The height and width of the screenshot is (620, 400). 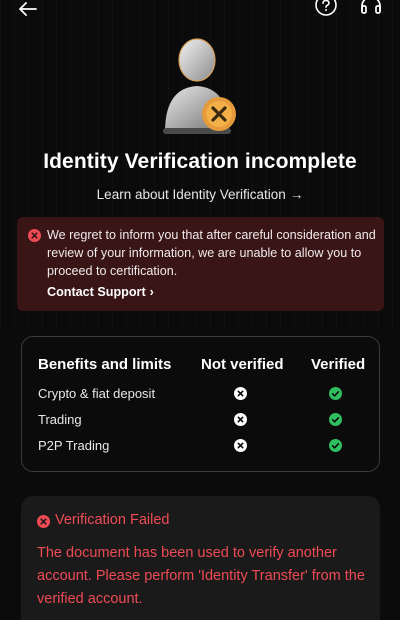 I want to click on help-circle-icon, so click(x=326, y=8).